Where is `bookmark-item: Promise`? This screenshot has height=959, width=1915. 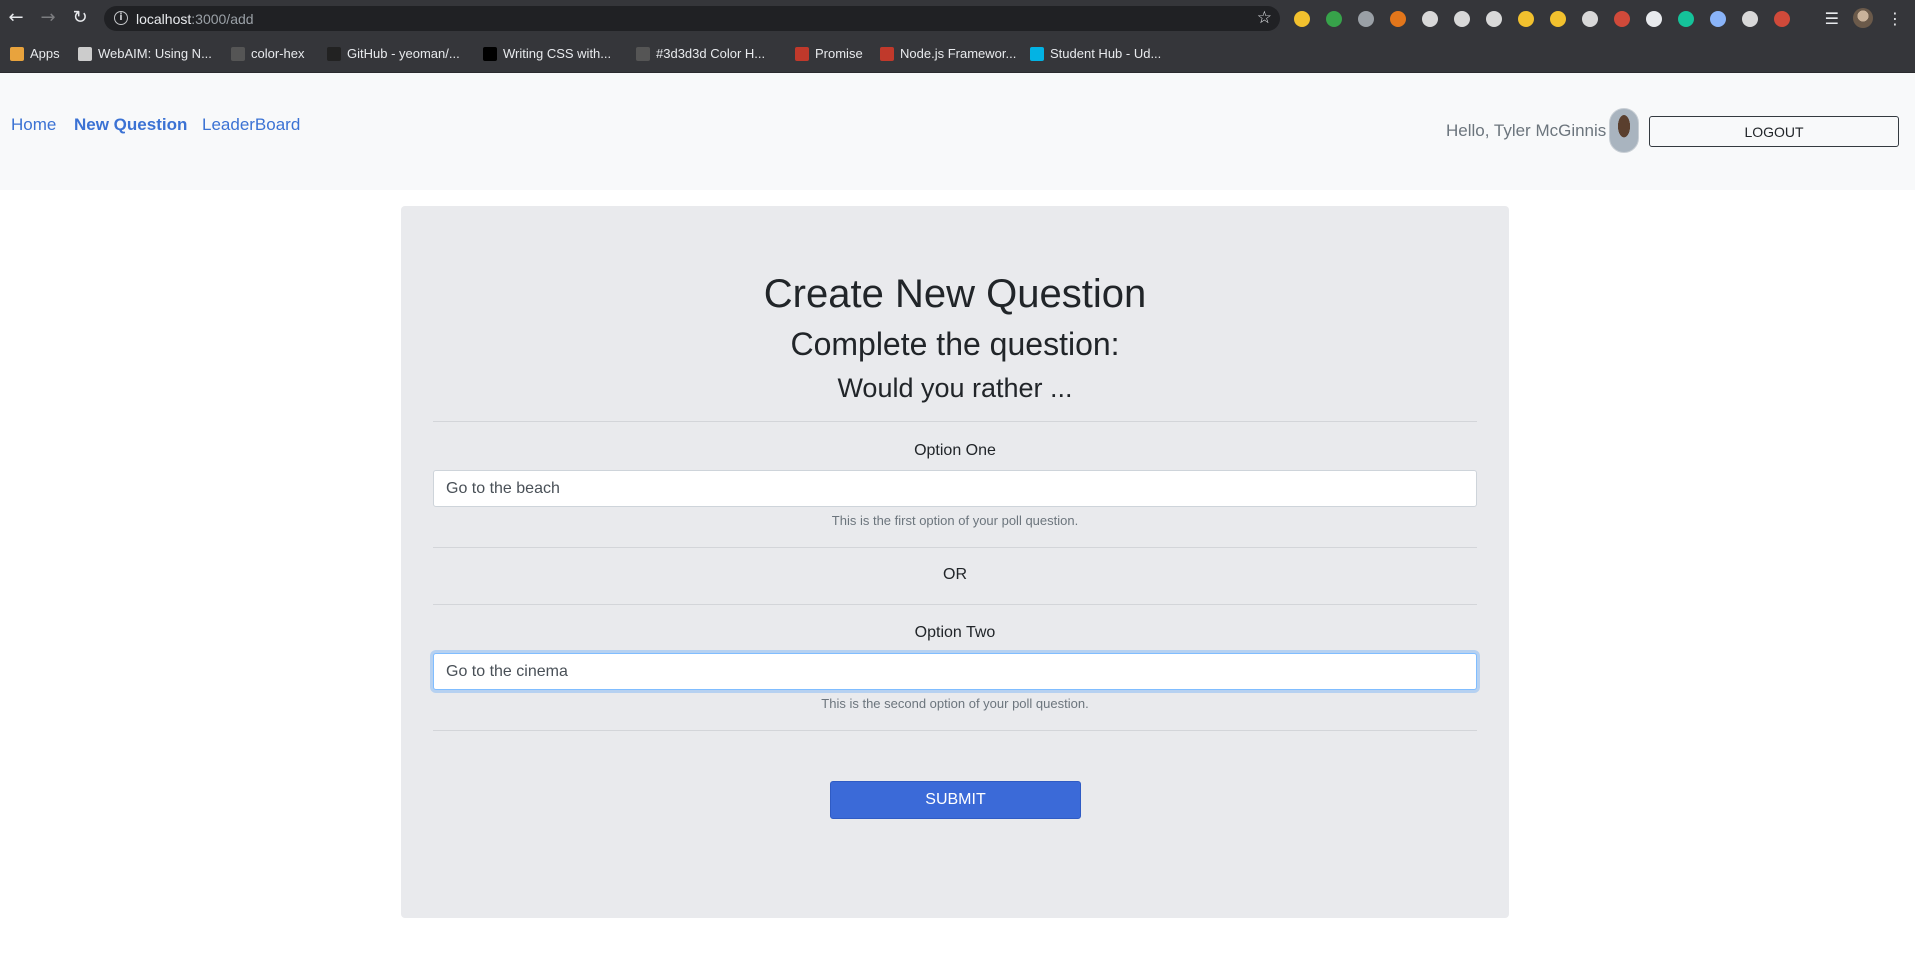 bookmark-item: Promise is located at coordinates (829, 53).